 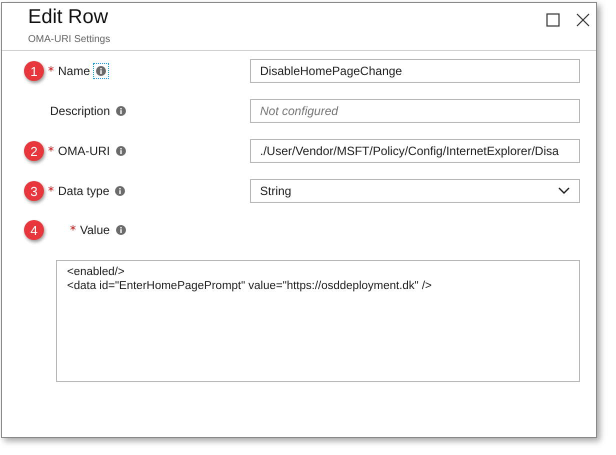 I want to click on step-badge: 4, so click(x=34, y=230).